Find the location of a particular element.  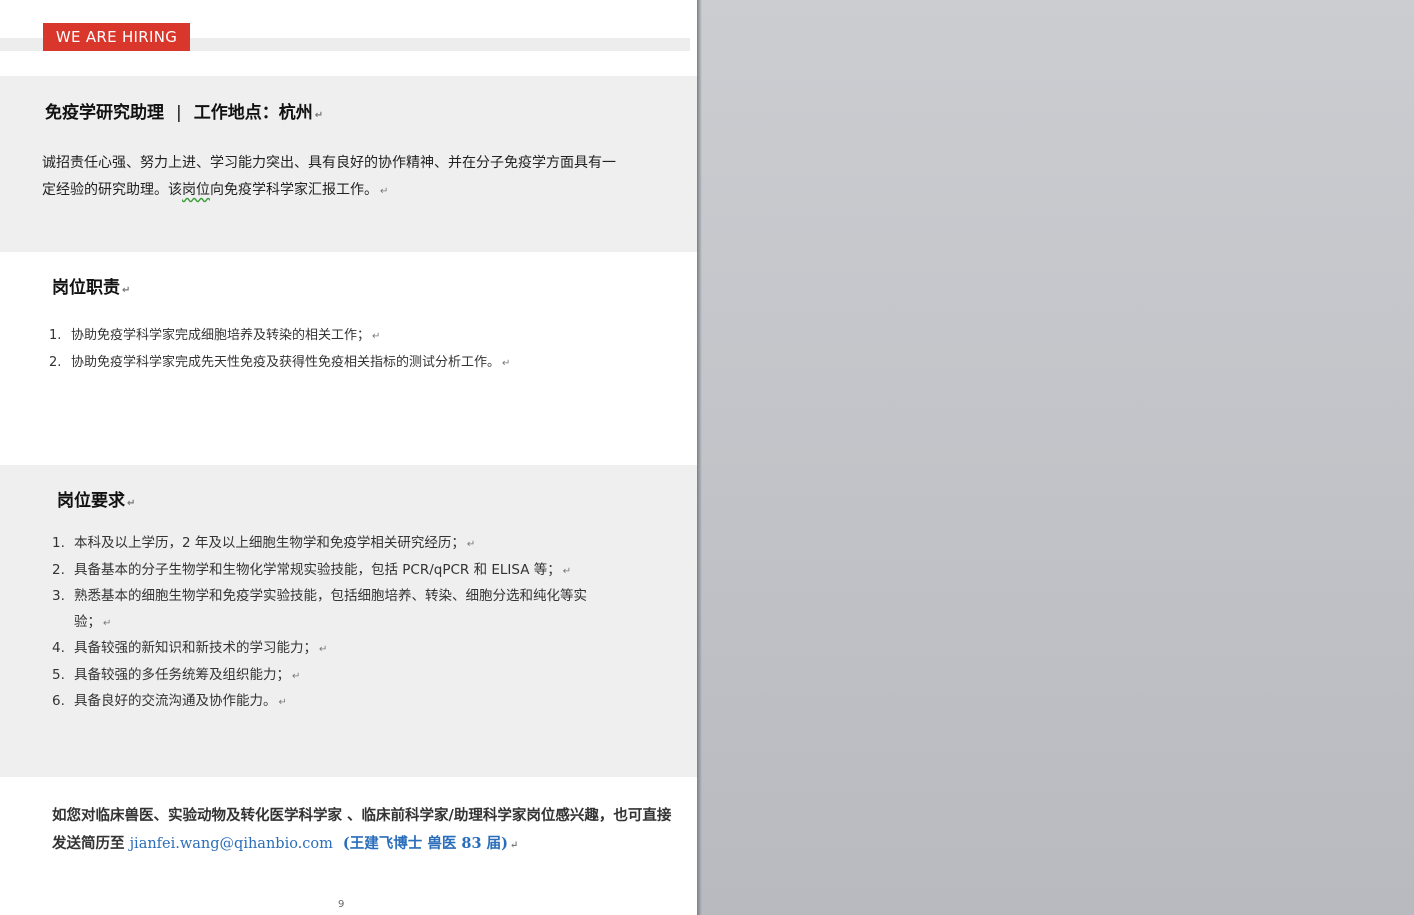

list-item: 2. 协助免疫学科学家完成先天性免疫及获得性免疫相关指标的测试分析工作。 ↵ is located at coordinates (279, 363).